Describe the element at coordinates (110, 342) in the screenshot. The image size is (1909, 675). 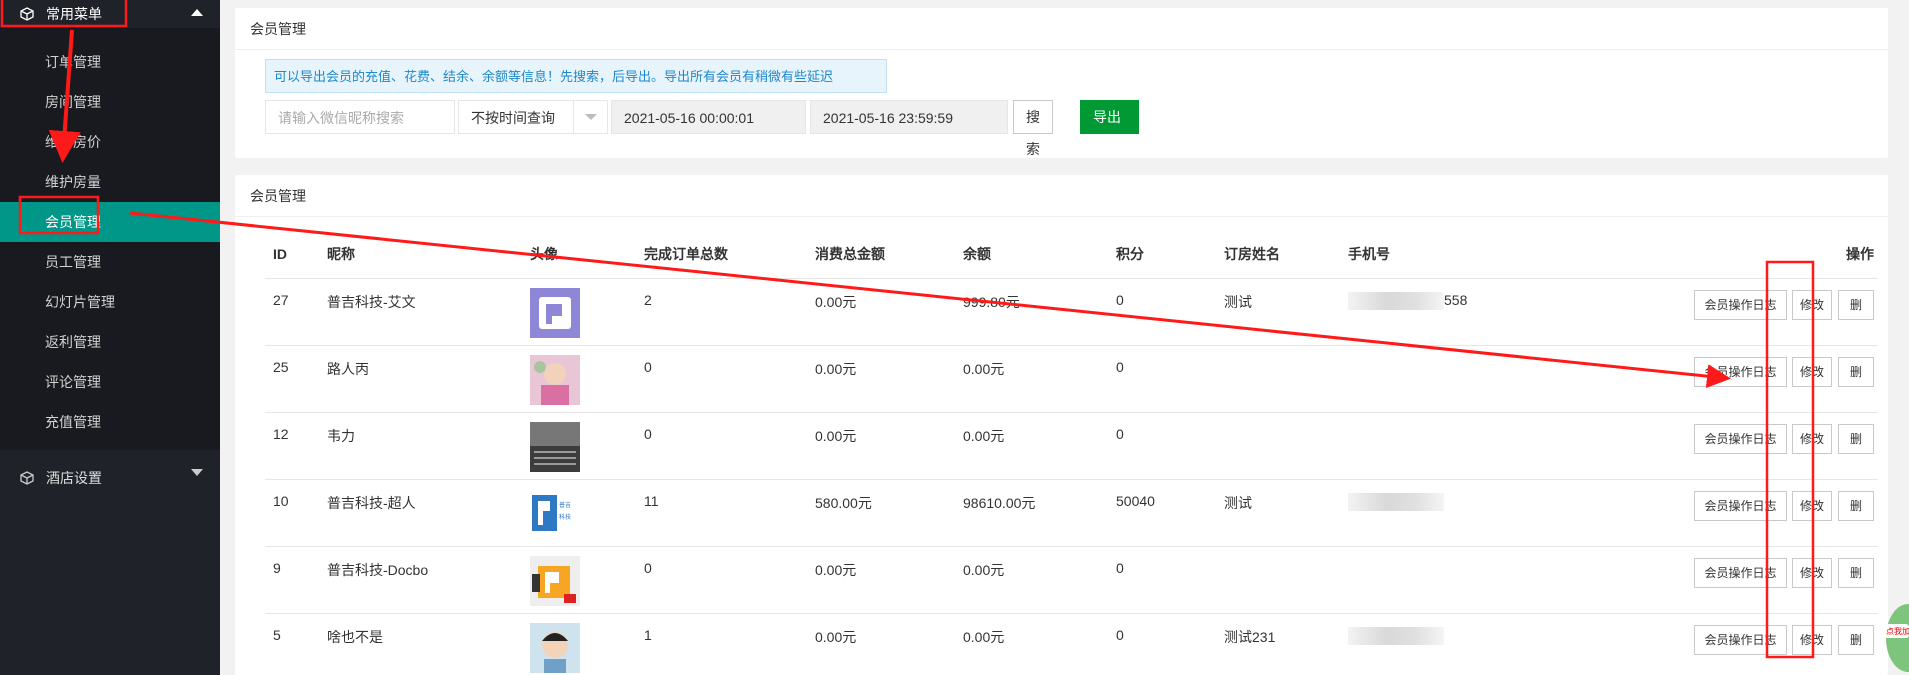
I see `sidebar-item: 返利管理` at that location.